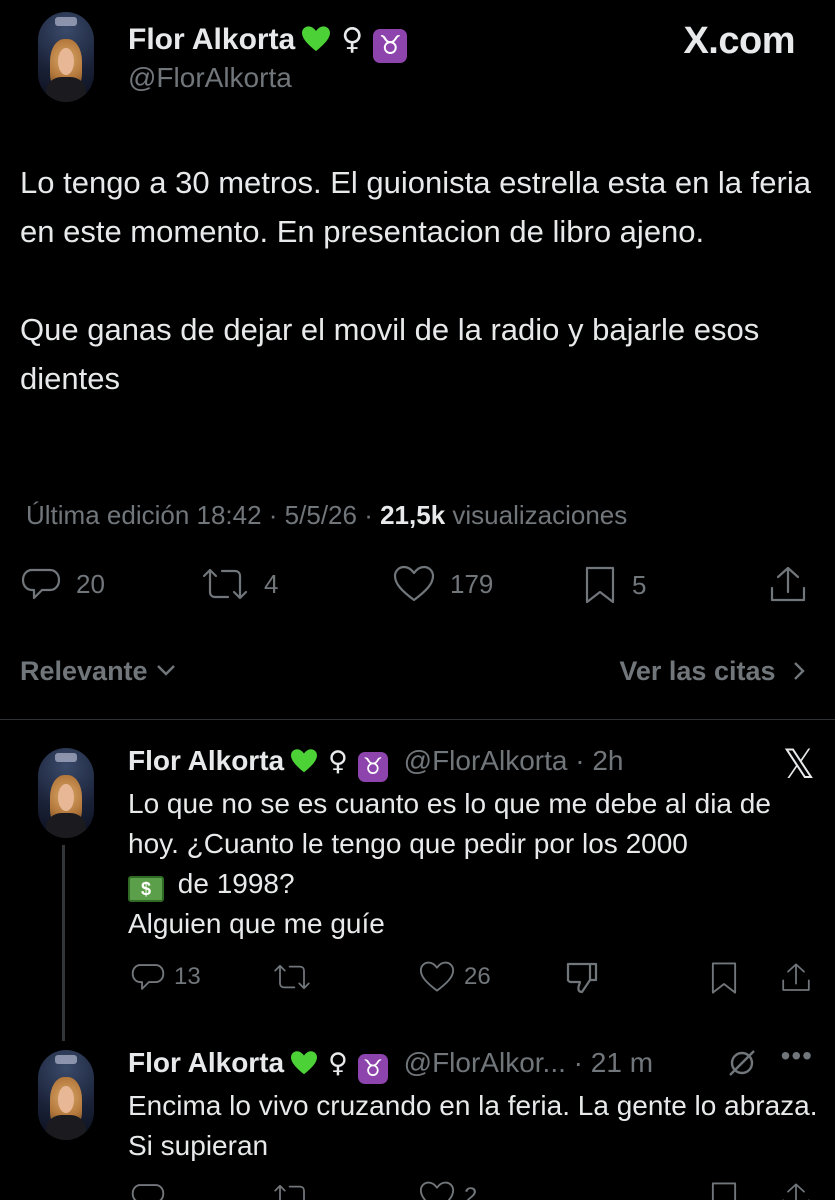 The width and height of the screenshot is (835, 1200). I want to click on sort-dropdown: Relevante, so click(98, 671).